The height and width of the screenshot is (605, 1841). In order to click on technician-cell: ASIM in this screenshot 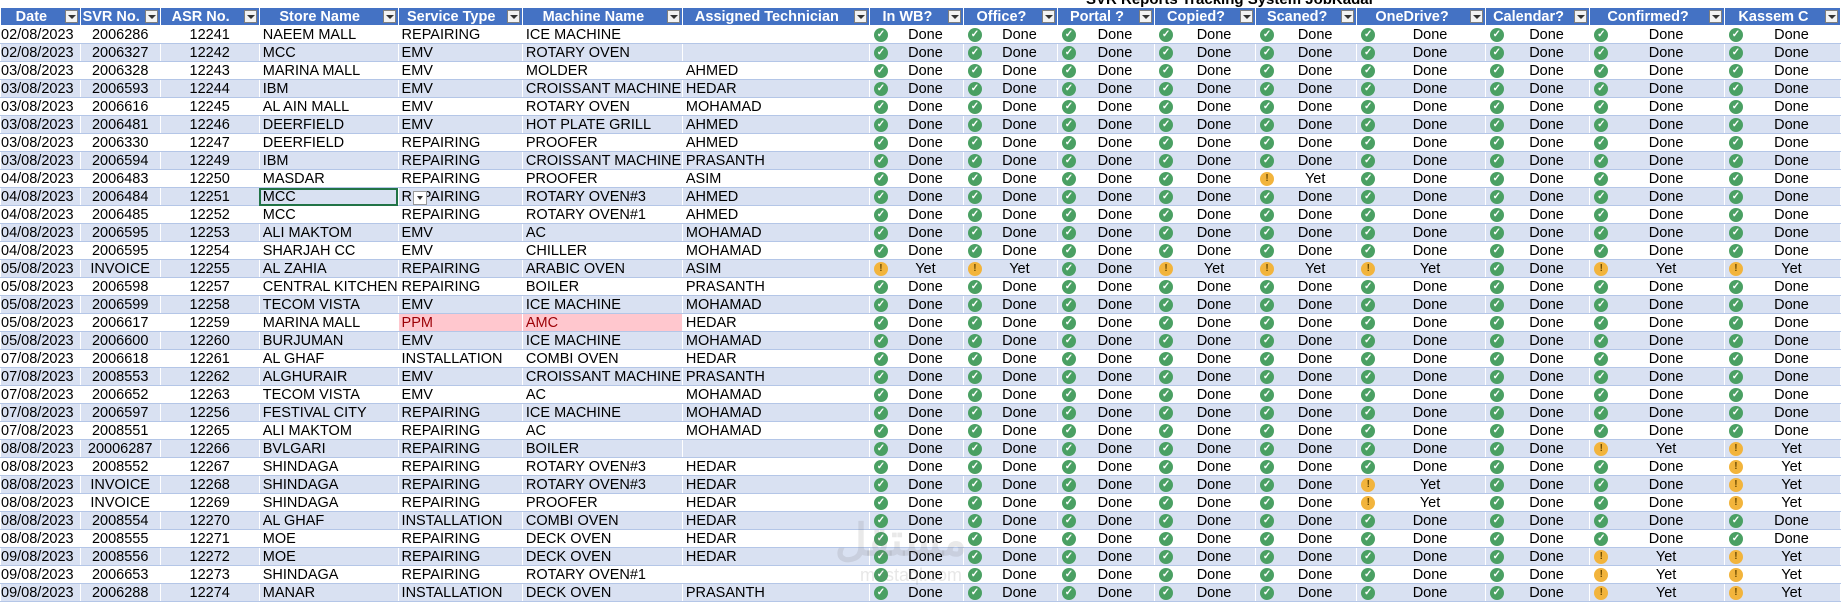, I will do `click(775, 268)`.